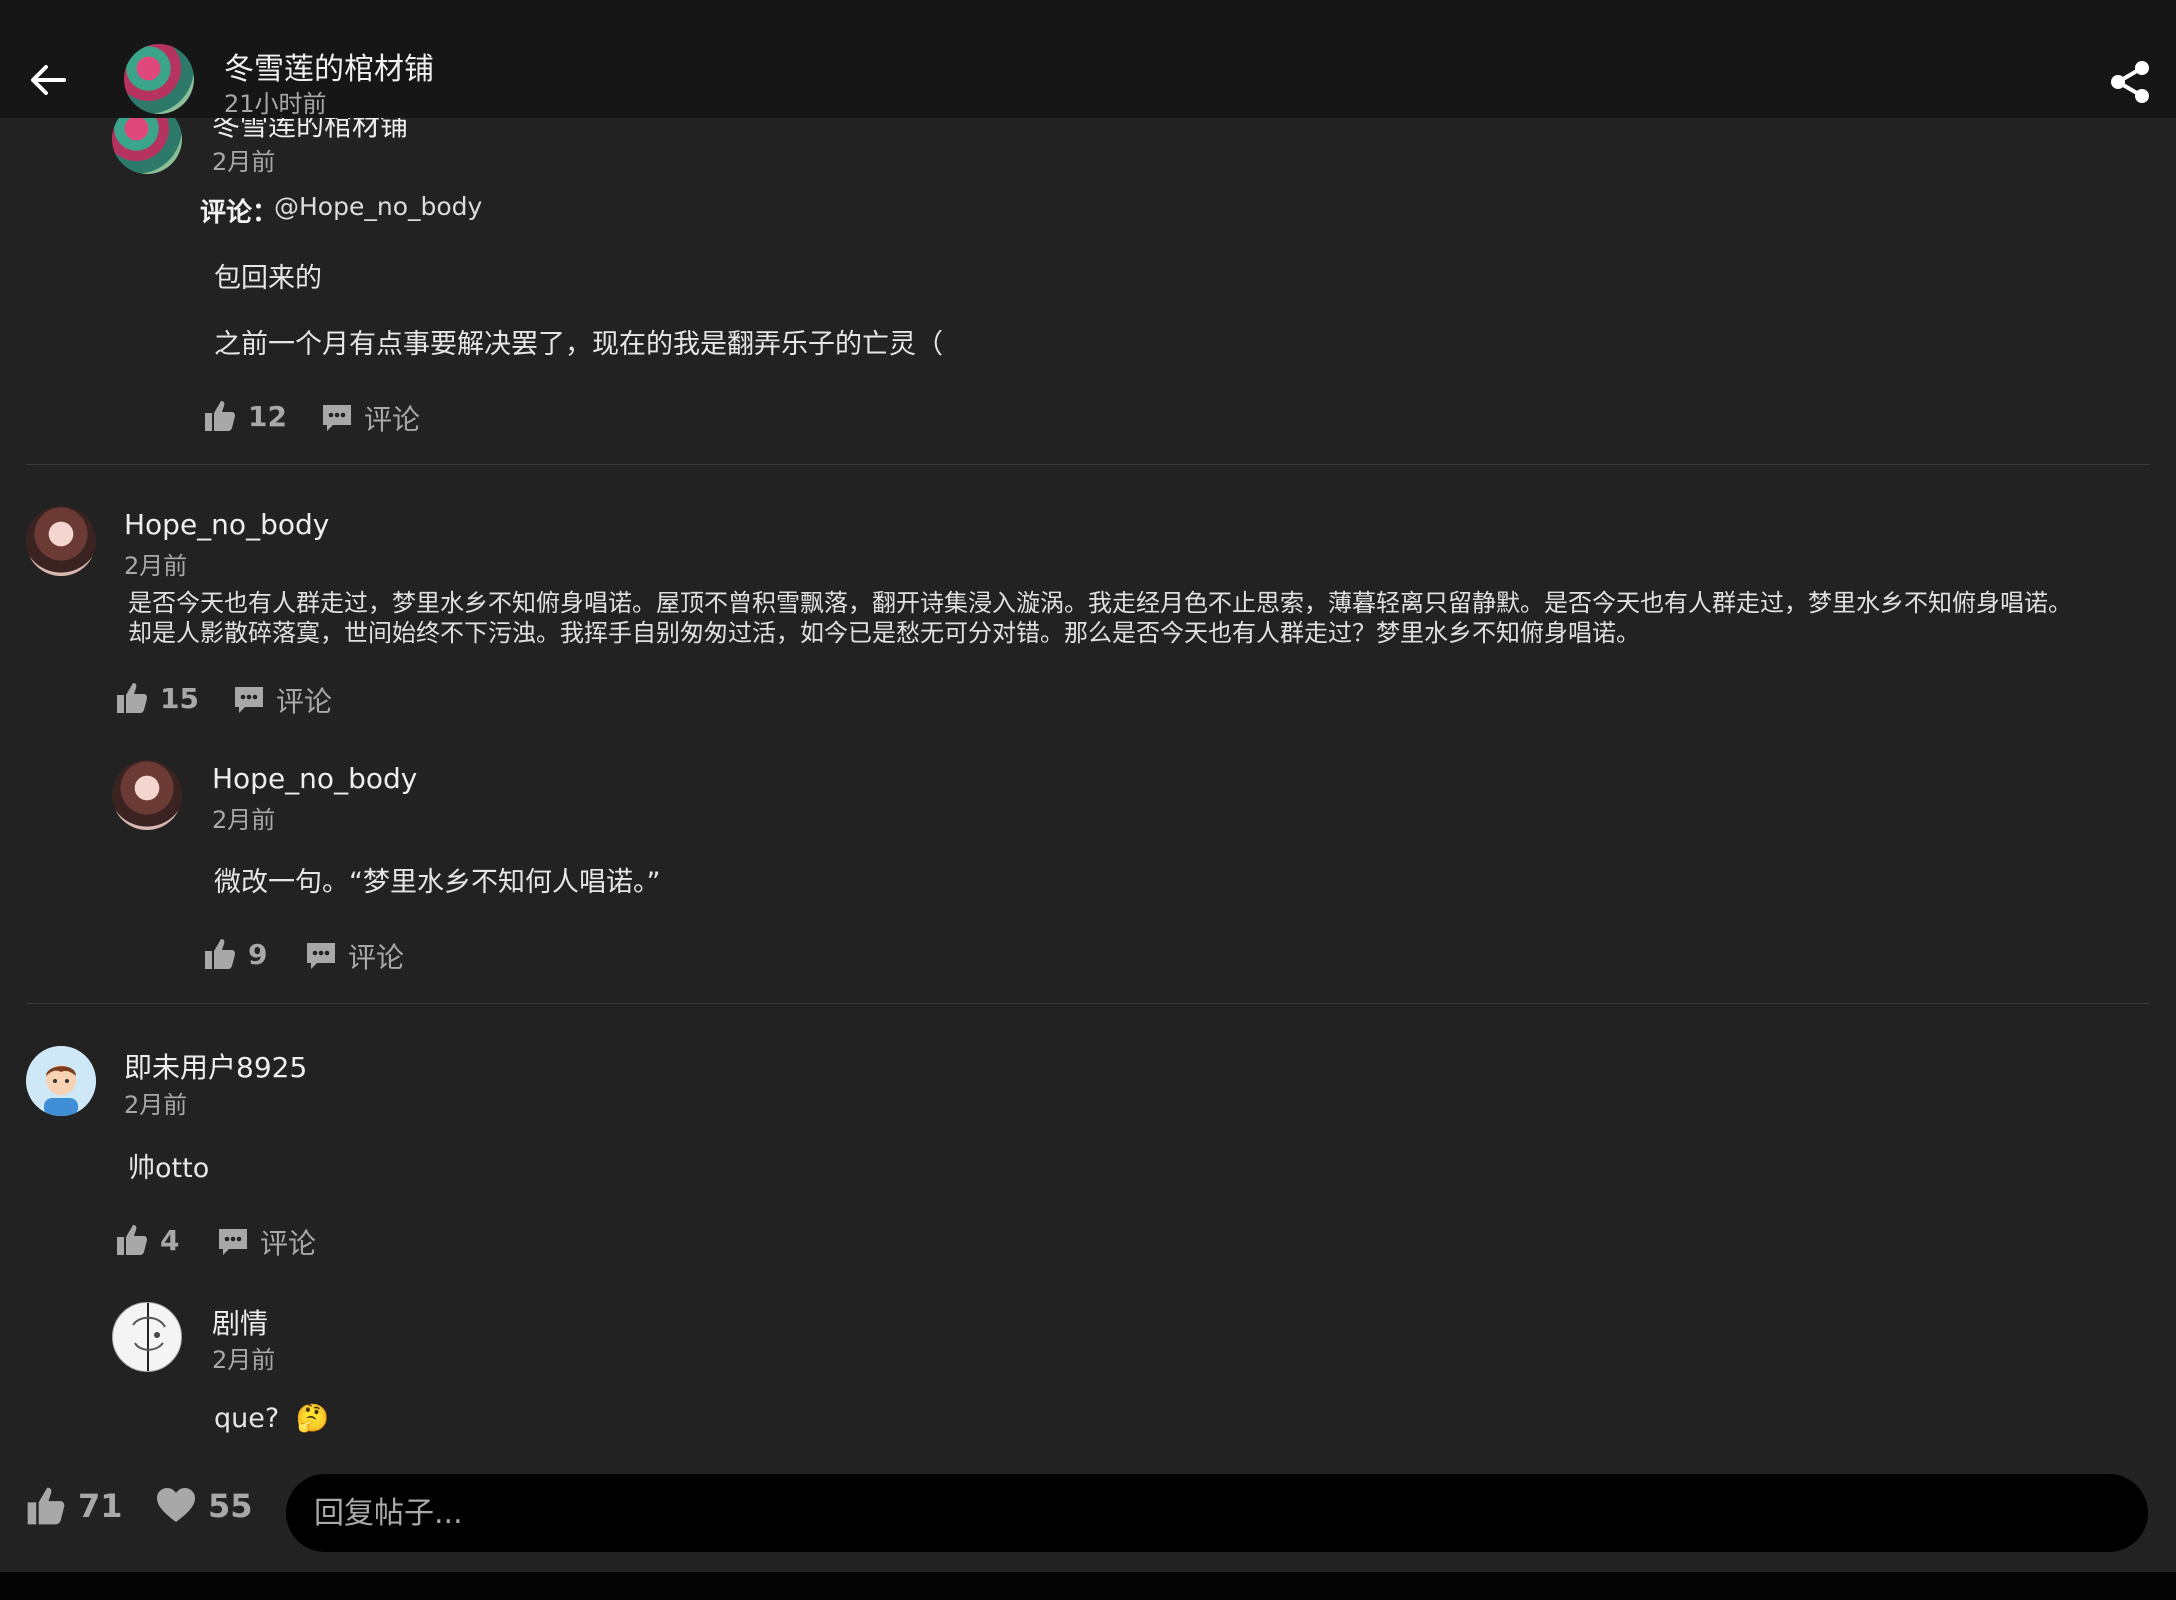 This screenshot has height=1600, width=2176. I want to click on comment-author-name: 即未用户8925, so click(215, 1066).